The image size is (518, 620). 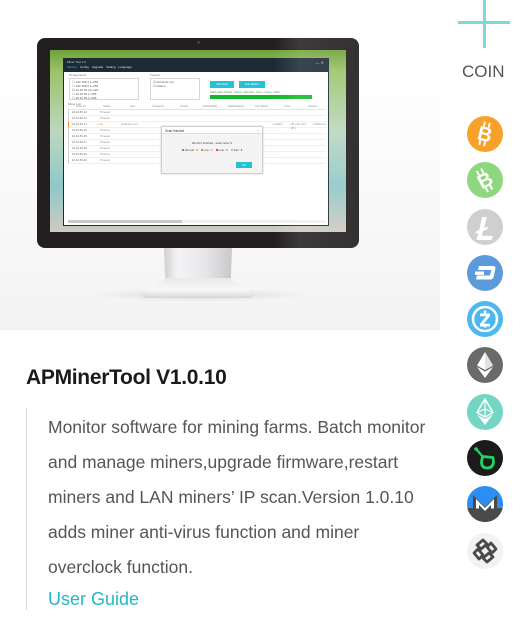 I want to click on dash-icon, so click(x=485, y=272).